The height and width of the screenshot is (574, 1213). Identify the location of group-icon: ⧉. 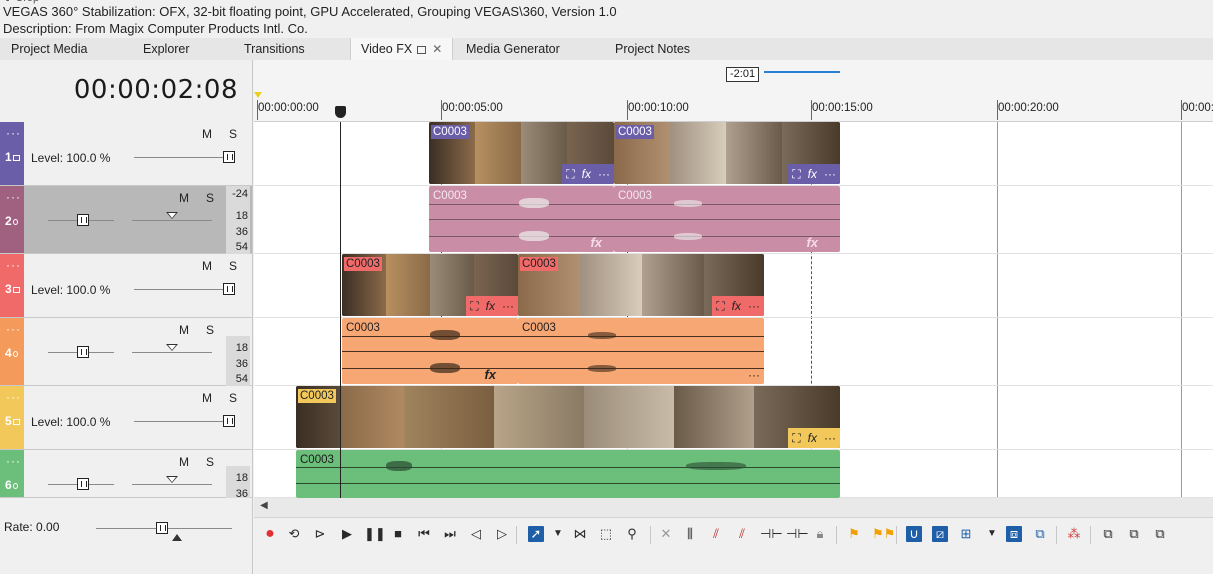
(1108, 534).